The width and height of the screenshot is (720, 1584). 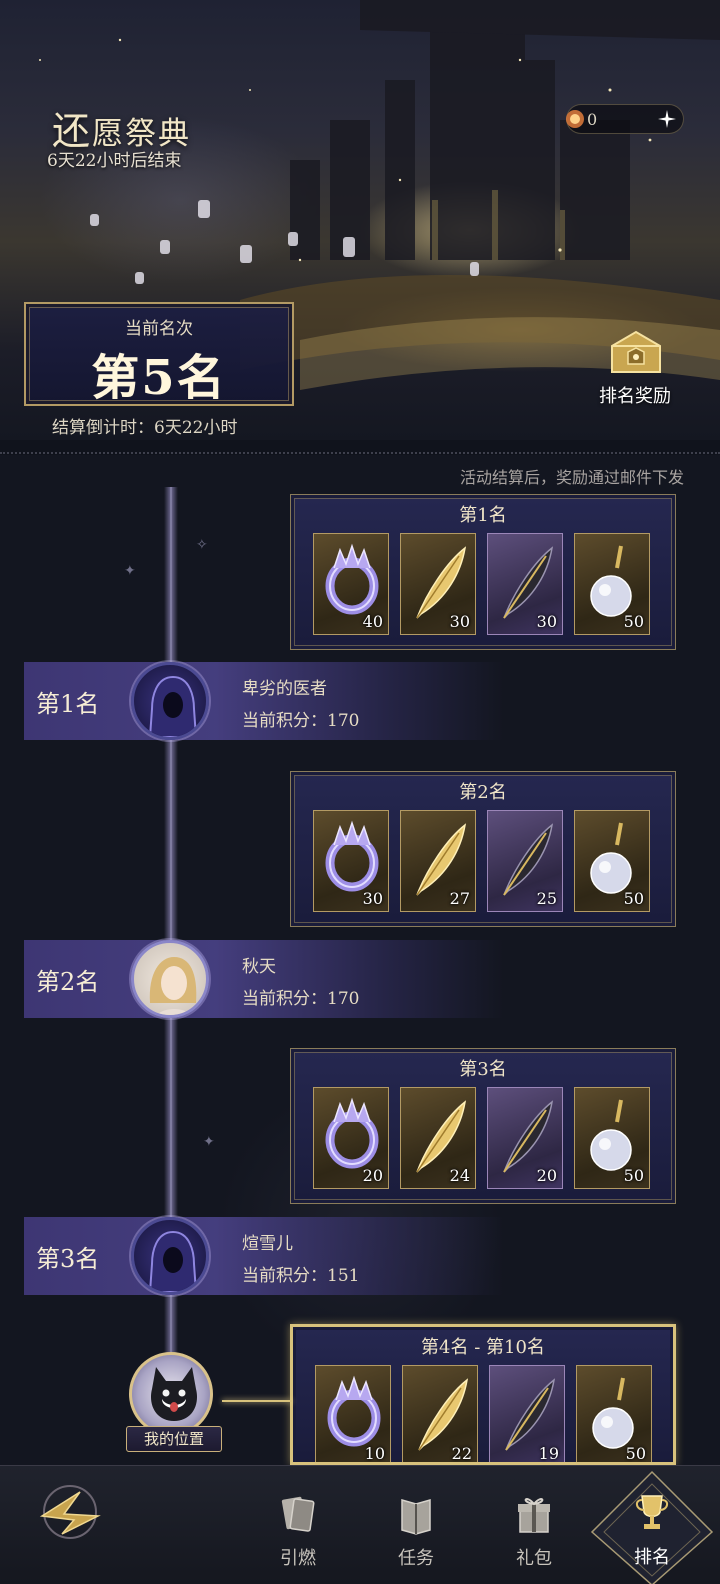 I want to click on player-name: 秋天, so click(x=259, y=967).